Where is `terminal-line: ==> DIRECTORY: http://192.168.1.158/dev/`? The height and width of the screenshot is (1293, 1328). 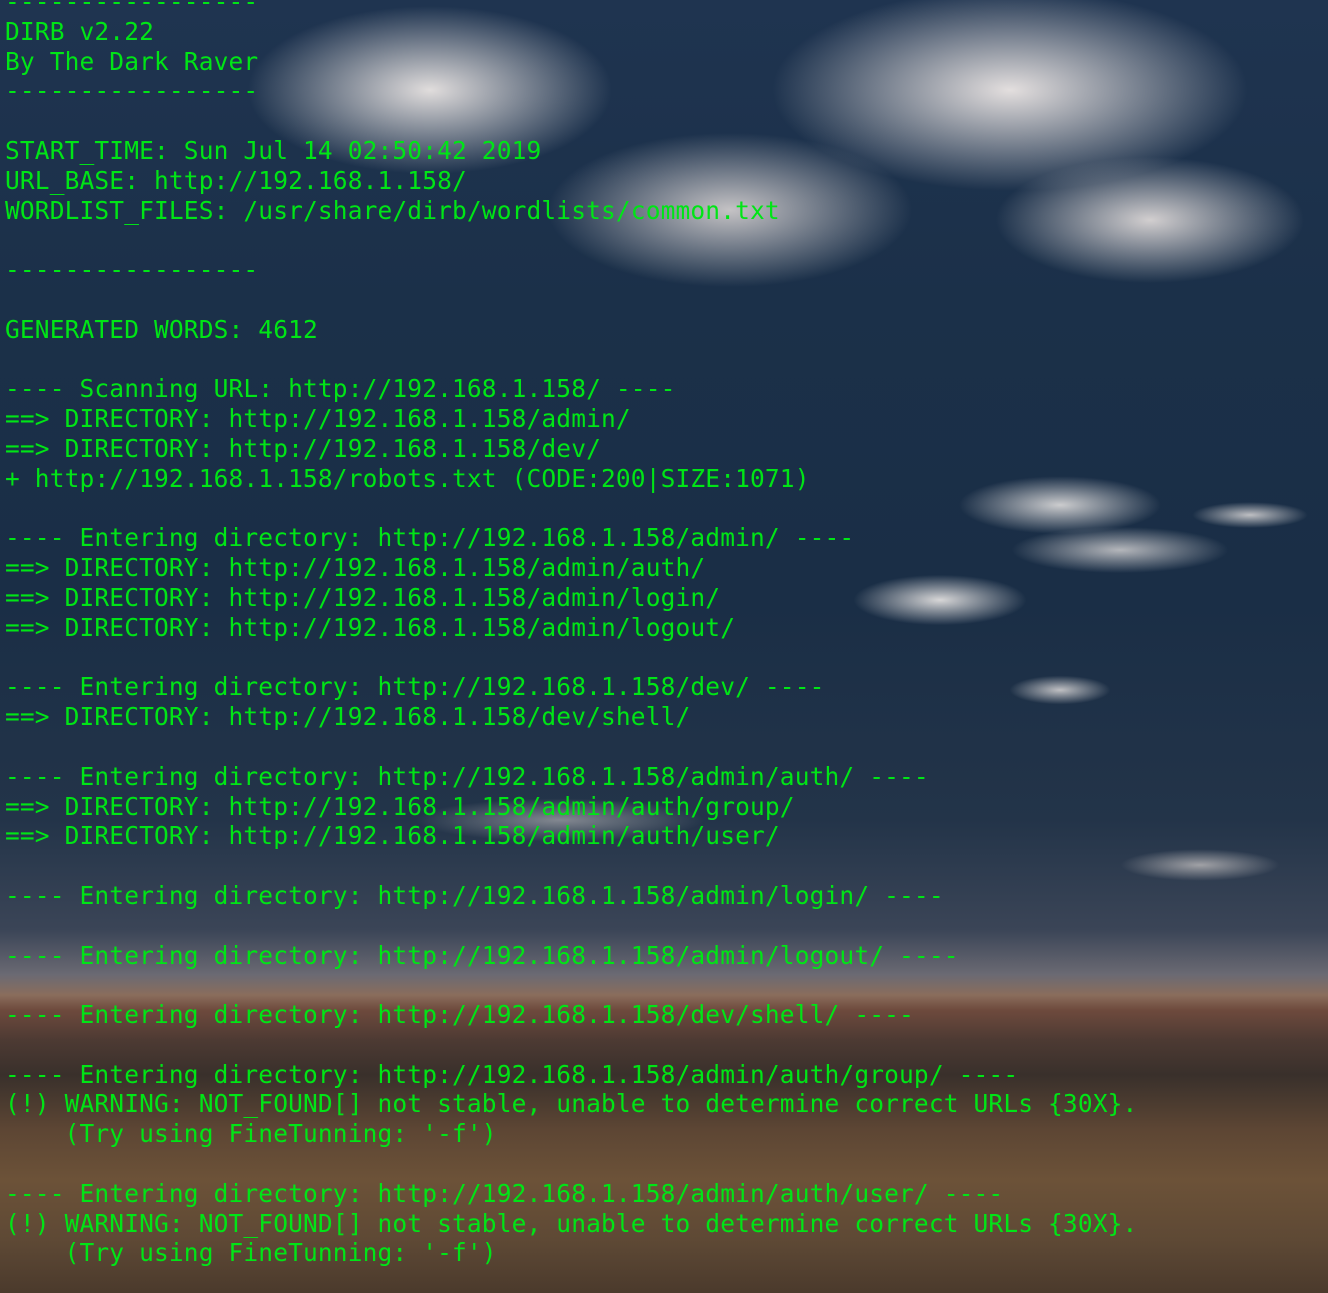
terminal-line: ==> DIRECTORY: http://192.168.1.158/dev/ is located at coordinates (303, 448).